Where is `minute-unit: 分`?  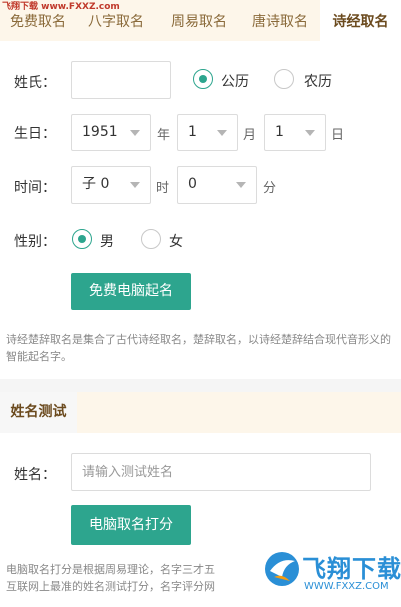
minute-unit: 分 is located at coordinates (270, 188).